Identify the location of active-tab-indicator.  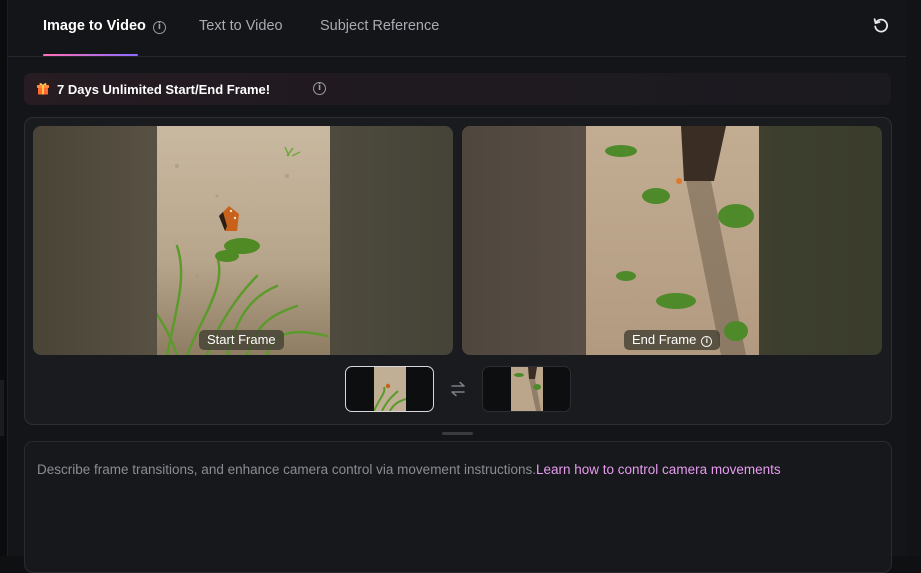
(90, 55).